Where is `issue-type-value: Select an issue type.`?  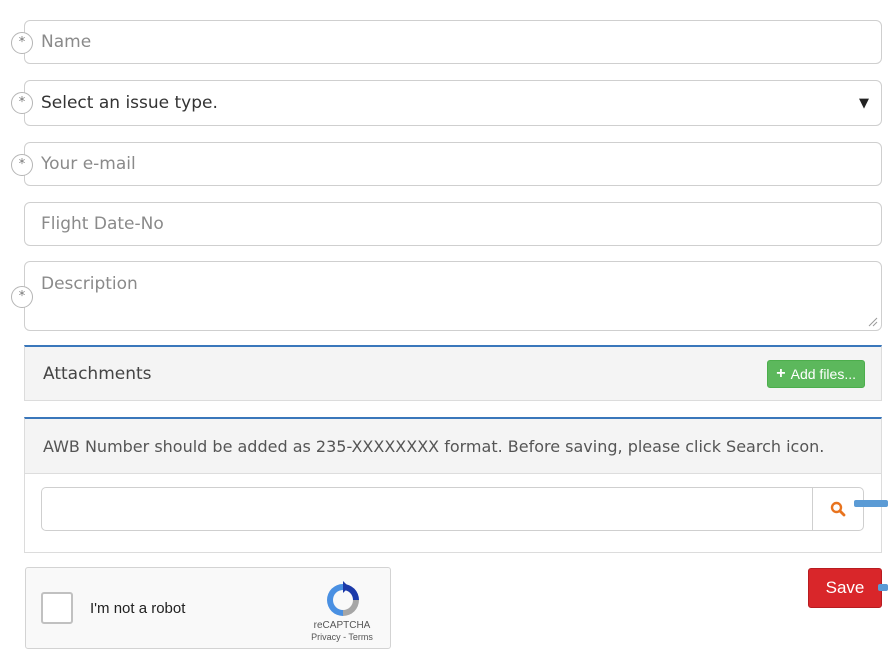 issue-type-value: Select an issue type. is located at coordinates (129, 103).